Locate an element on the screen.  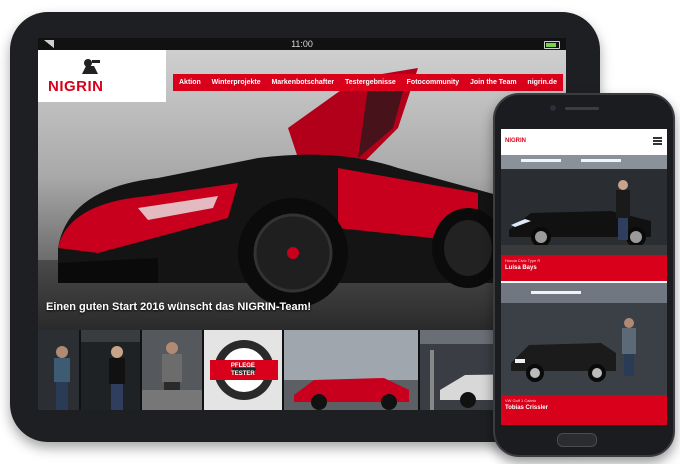
phone-camera-icon is located at coordinates (553, 108).